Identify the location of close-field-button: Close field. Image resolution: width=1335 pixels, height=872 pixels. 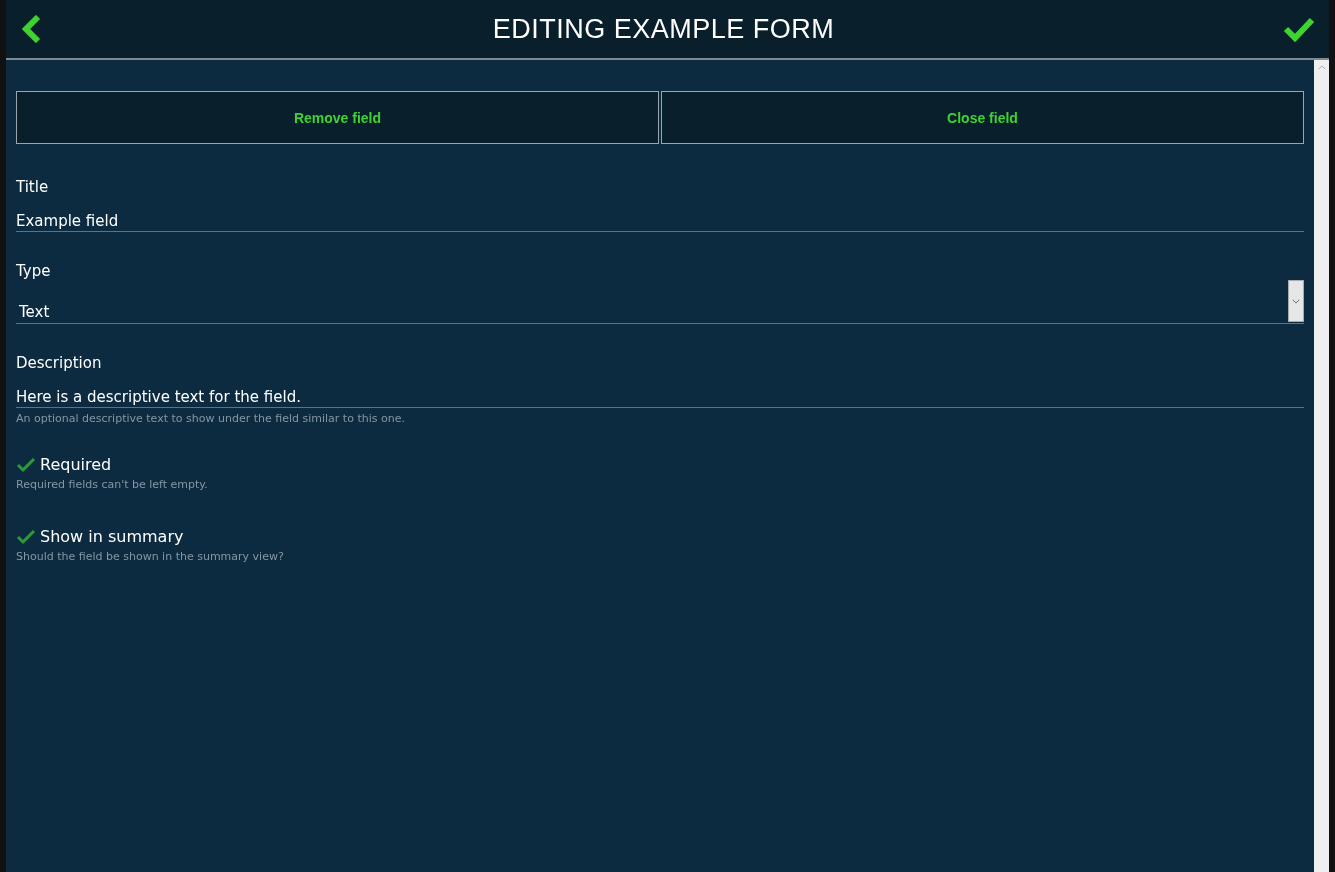
(982, 117).